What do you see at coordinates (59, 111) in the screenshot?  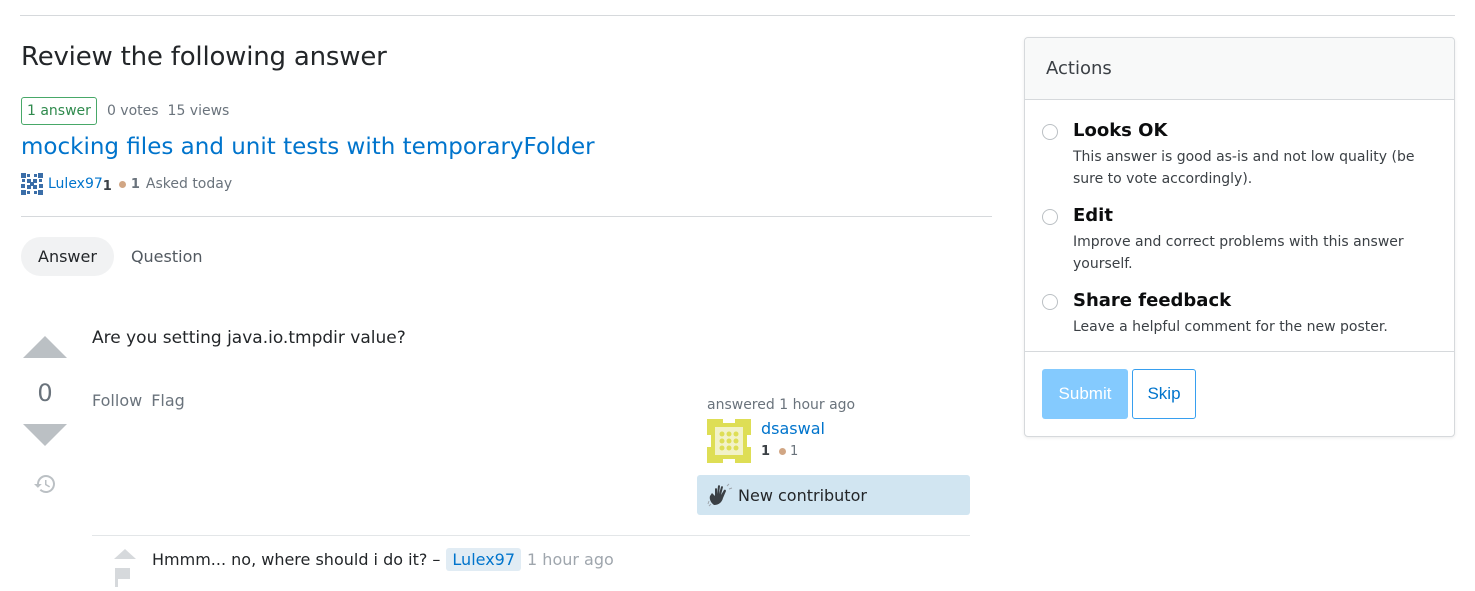 I see `answer-count-badge: 1 answer` at bounding box center [59, 111].